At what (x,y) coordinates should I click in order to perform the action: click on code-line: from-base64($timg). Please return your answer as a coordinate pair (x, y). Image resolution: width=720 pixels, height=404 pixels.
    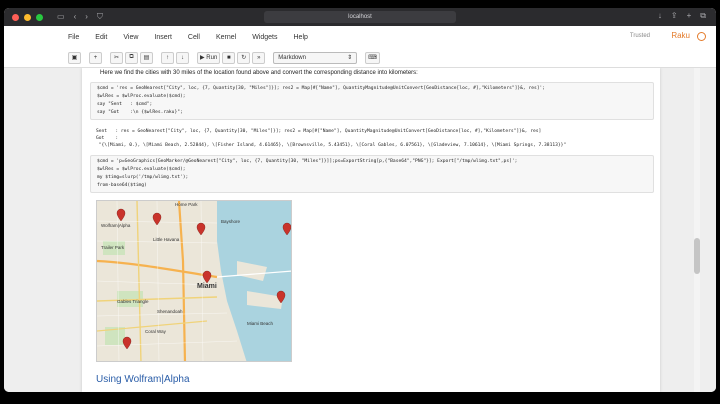
    Looking at the image, I should click on (122, 185).